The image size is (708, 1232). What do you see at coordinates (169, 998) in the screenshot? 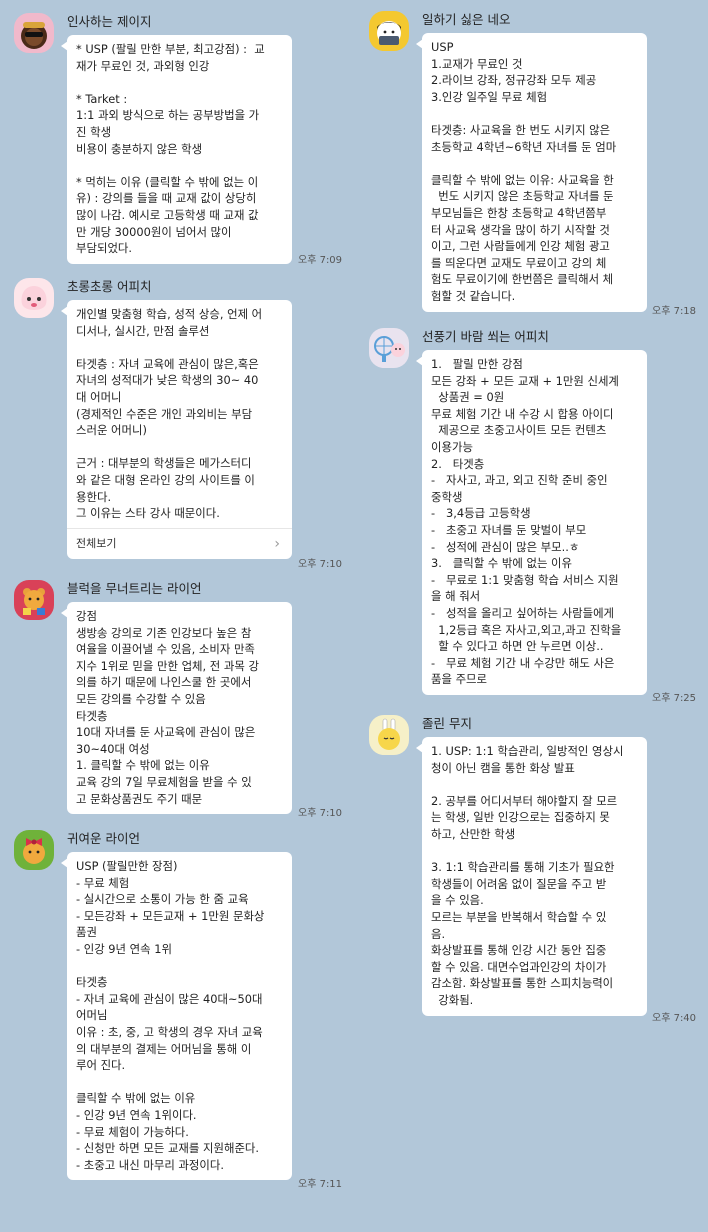
I see `message-line: - 자녀 교육에 관심이 많은 40대~50대` at bounding box center [169, 998].